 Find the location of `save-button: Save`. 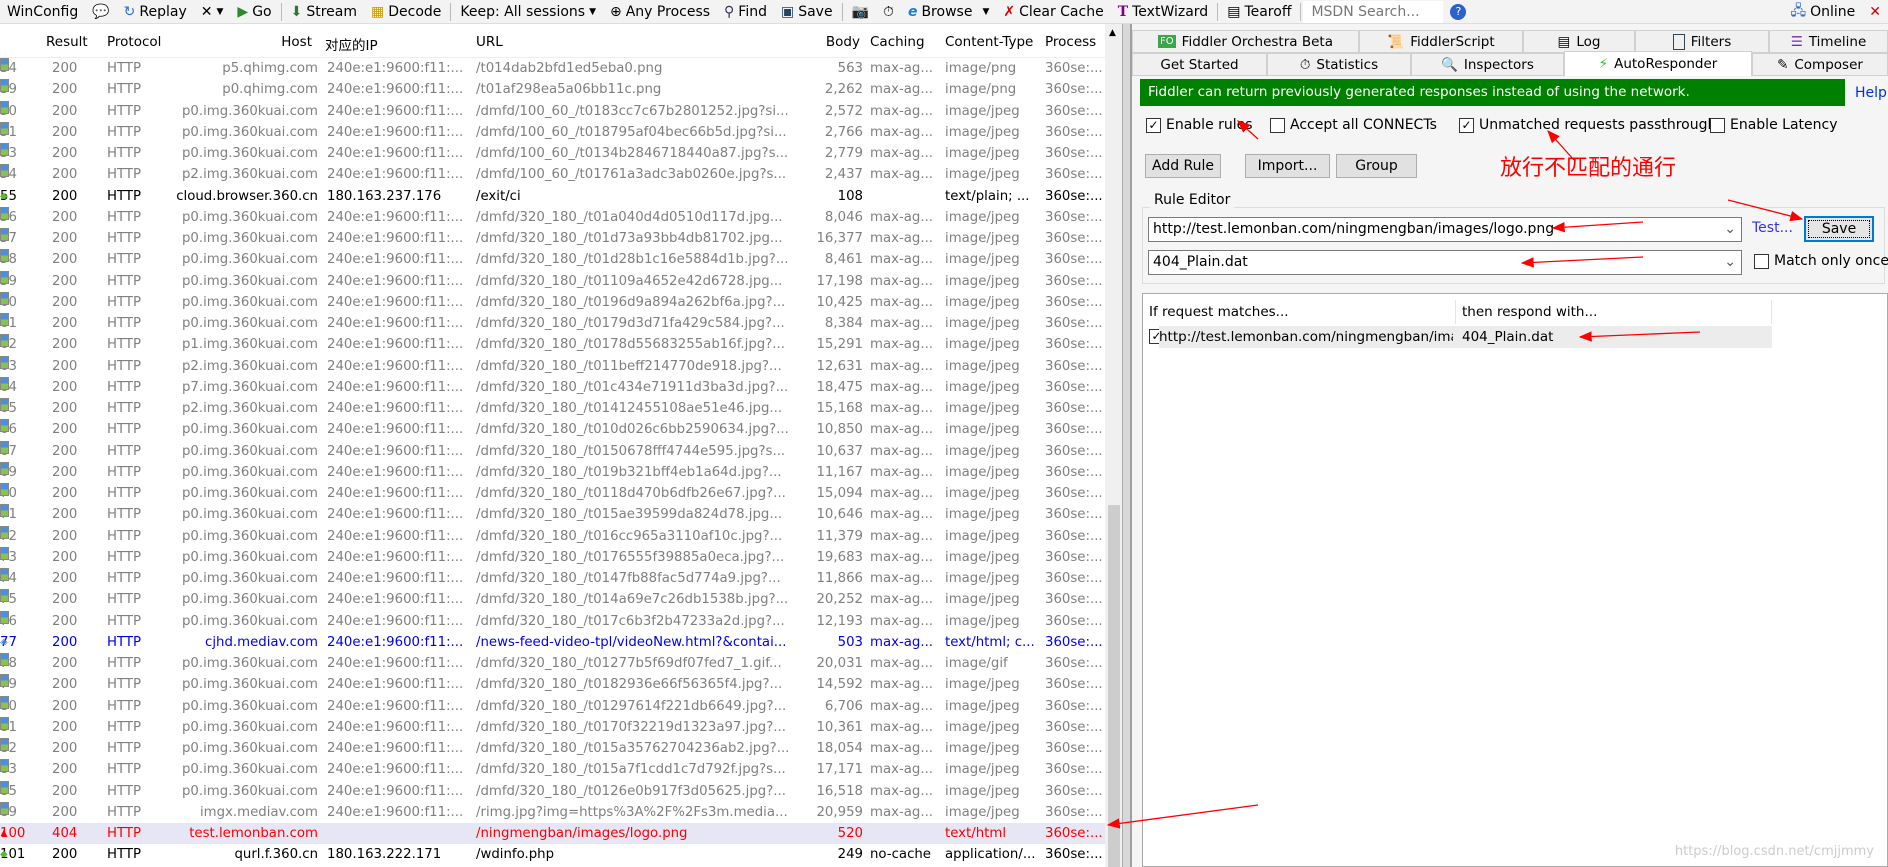

save-button: Save is located at coordinates (1839, 229).